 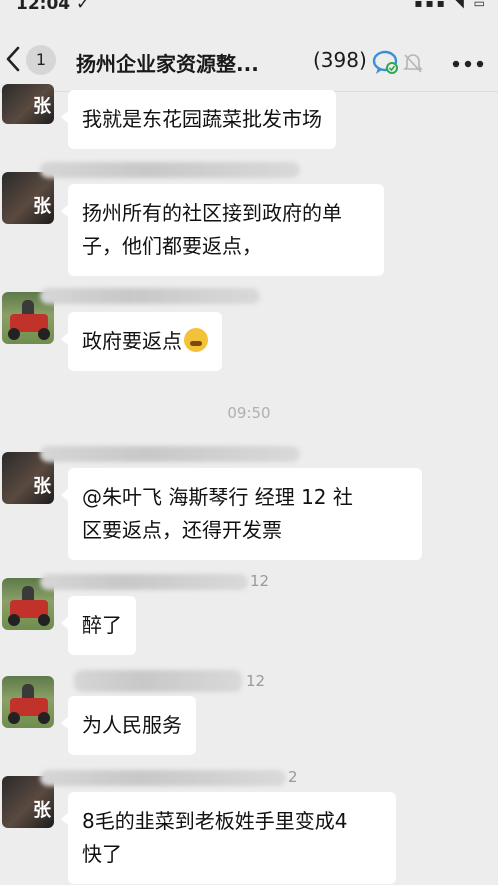 I want to click on more-icon, so click(x=468, y=64).